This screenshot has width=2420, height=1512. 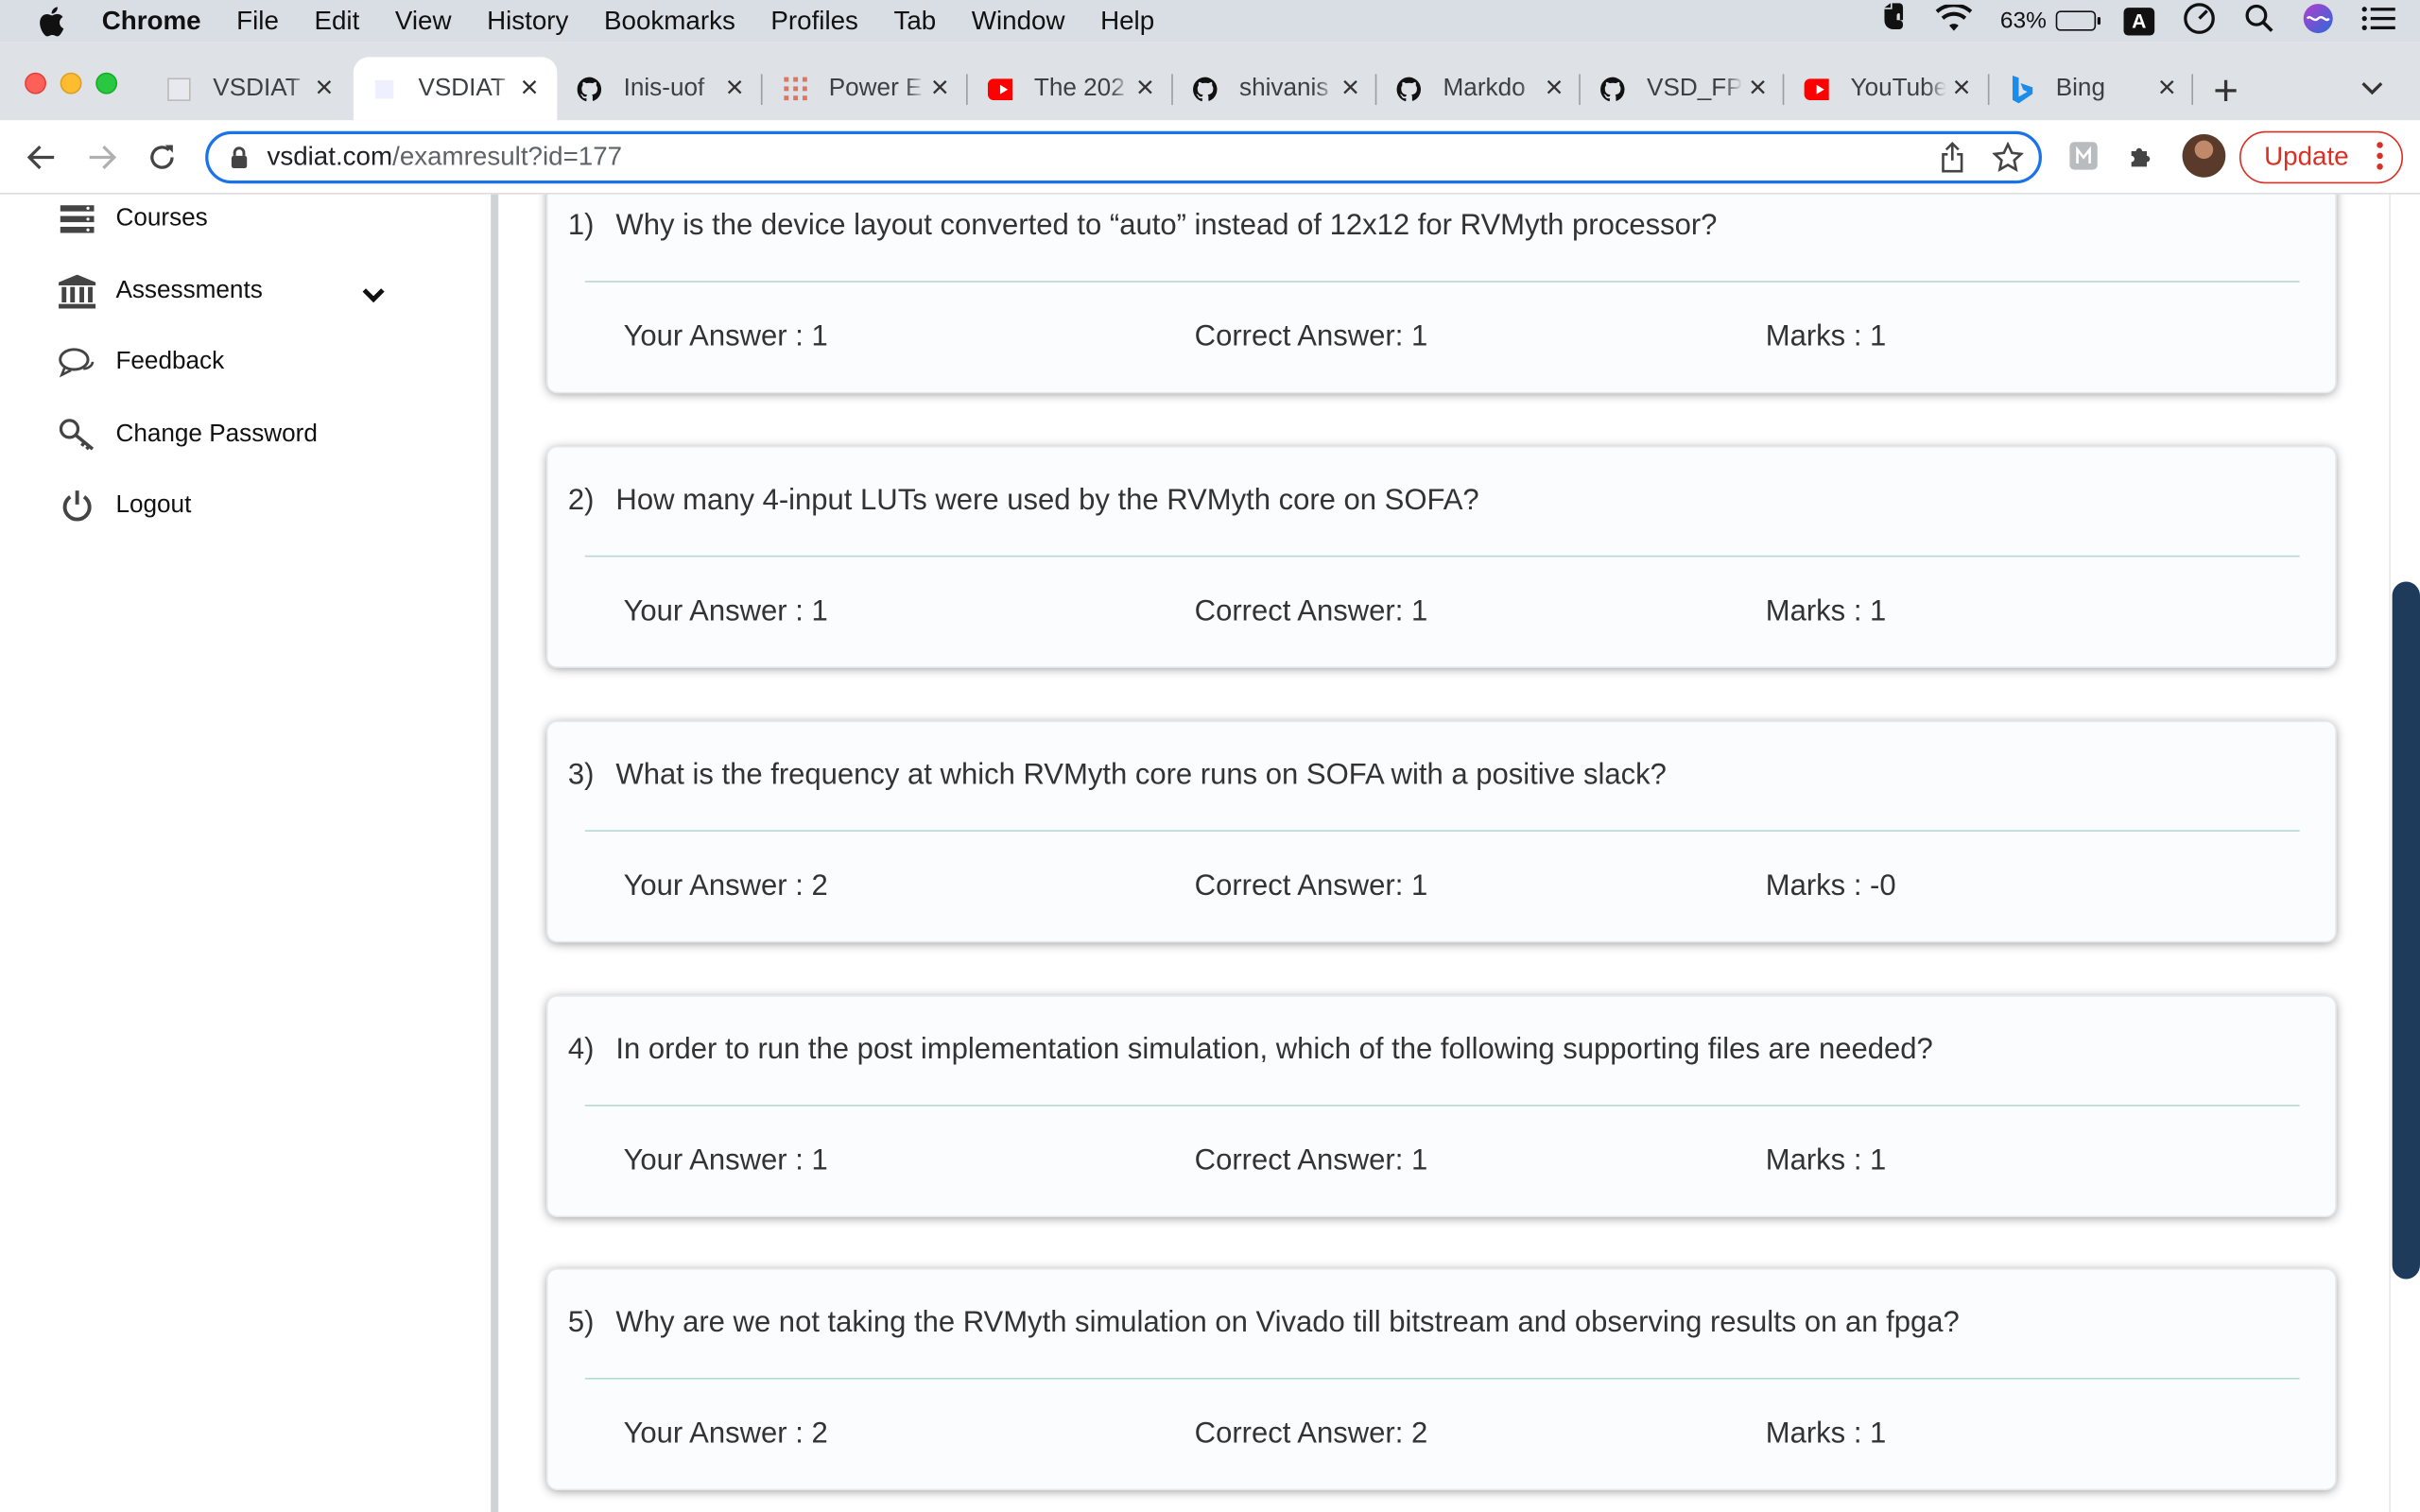 I want to click on menu-bookmarks: Bookmarks, so click(x=669, y=21).